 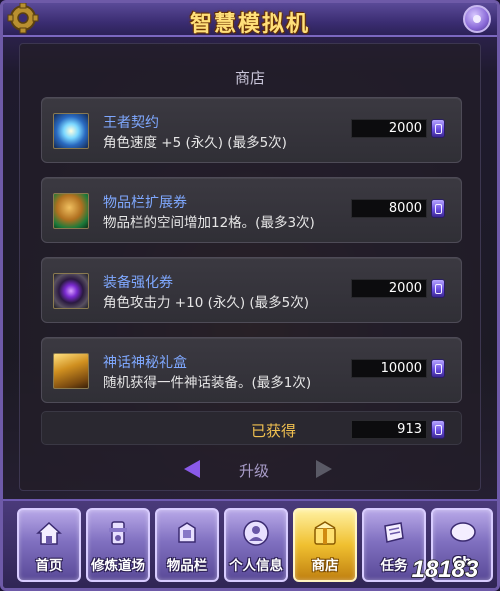 I want to click on inventory-expand-ticket-icon, so click(x=71, y=211).